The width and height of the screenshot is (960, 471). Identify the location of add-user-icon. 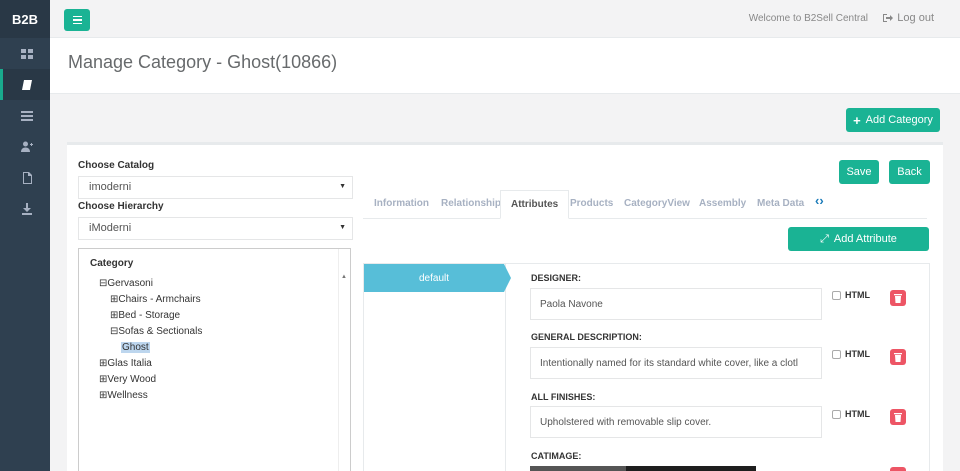
(26, 146).